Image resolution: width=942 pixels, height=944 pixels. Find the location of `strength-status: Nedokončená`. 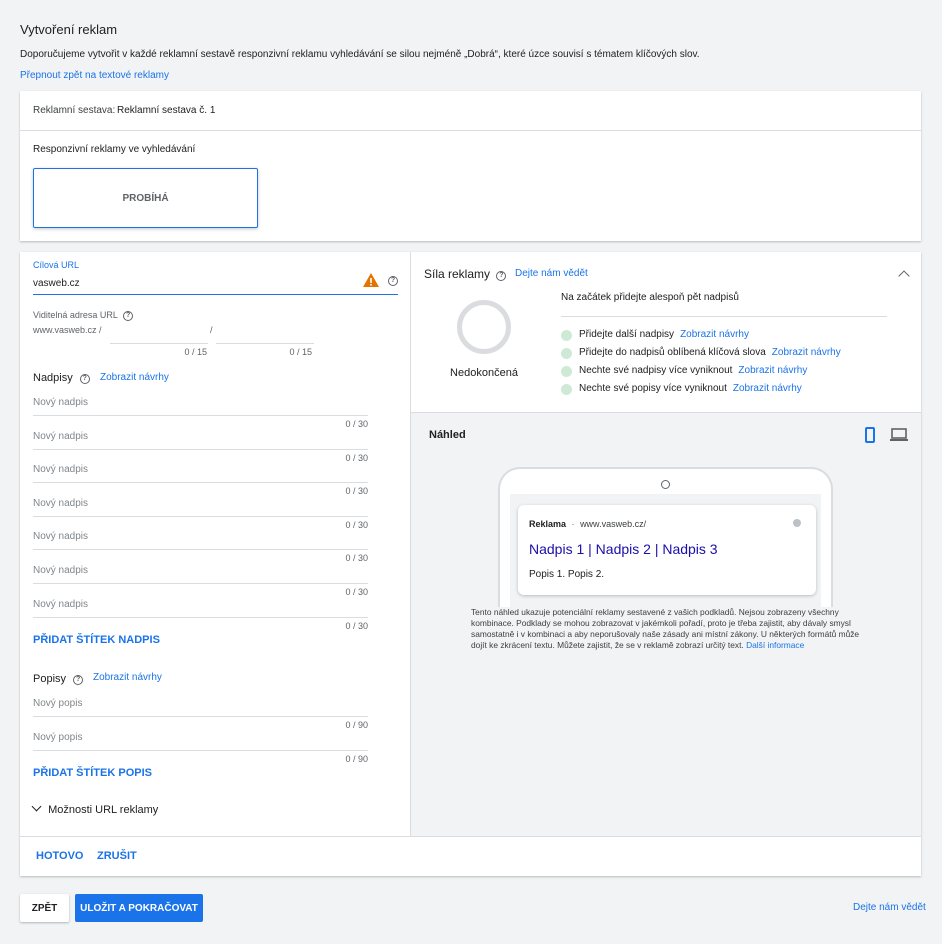

strength-status: Nedokončená is located at coordinates (484, 373).